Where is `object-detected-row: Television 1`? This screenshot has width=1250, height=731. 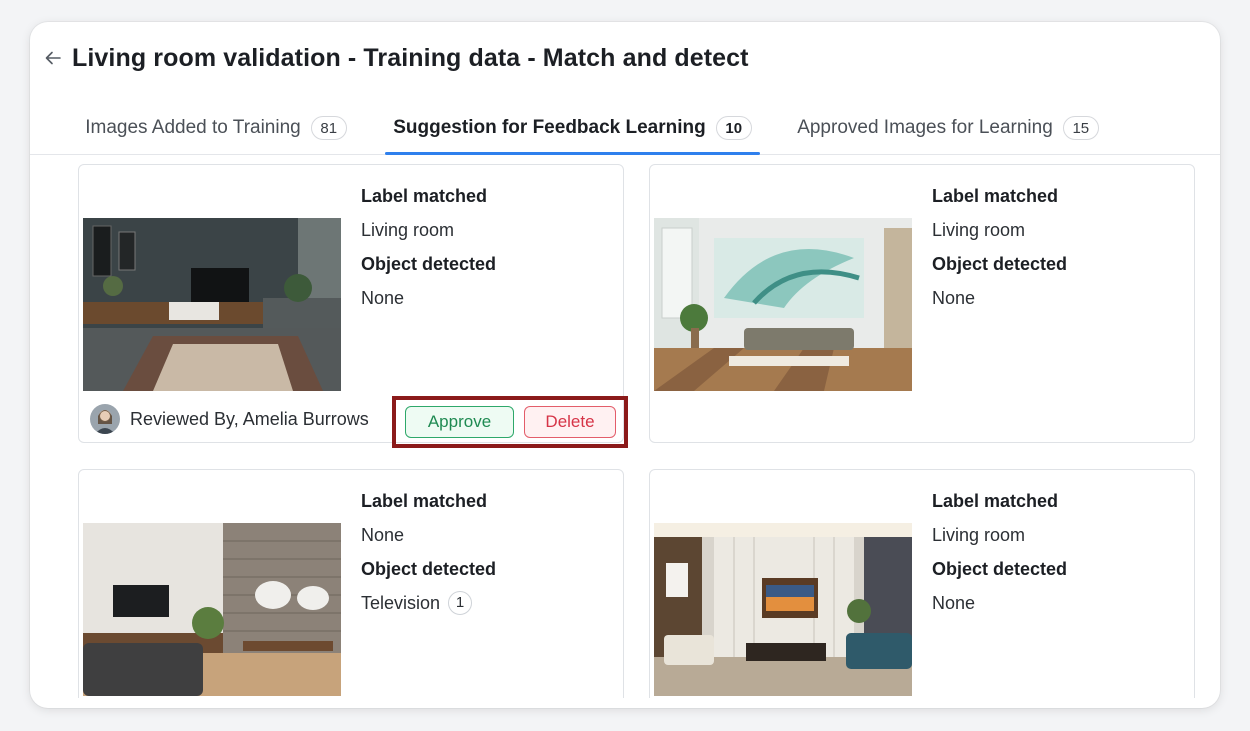 object-detected-row: Television 1 is located at coordinates (428, 603).